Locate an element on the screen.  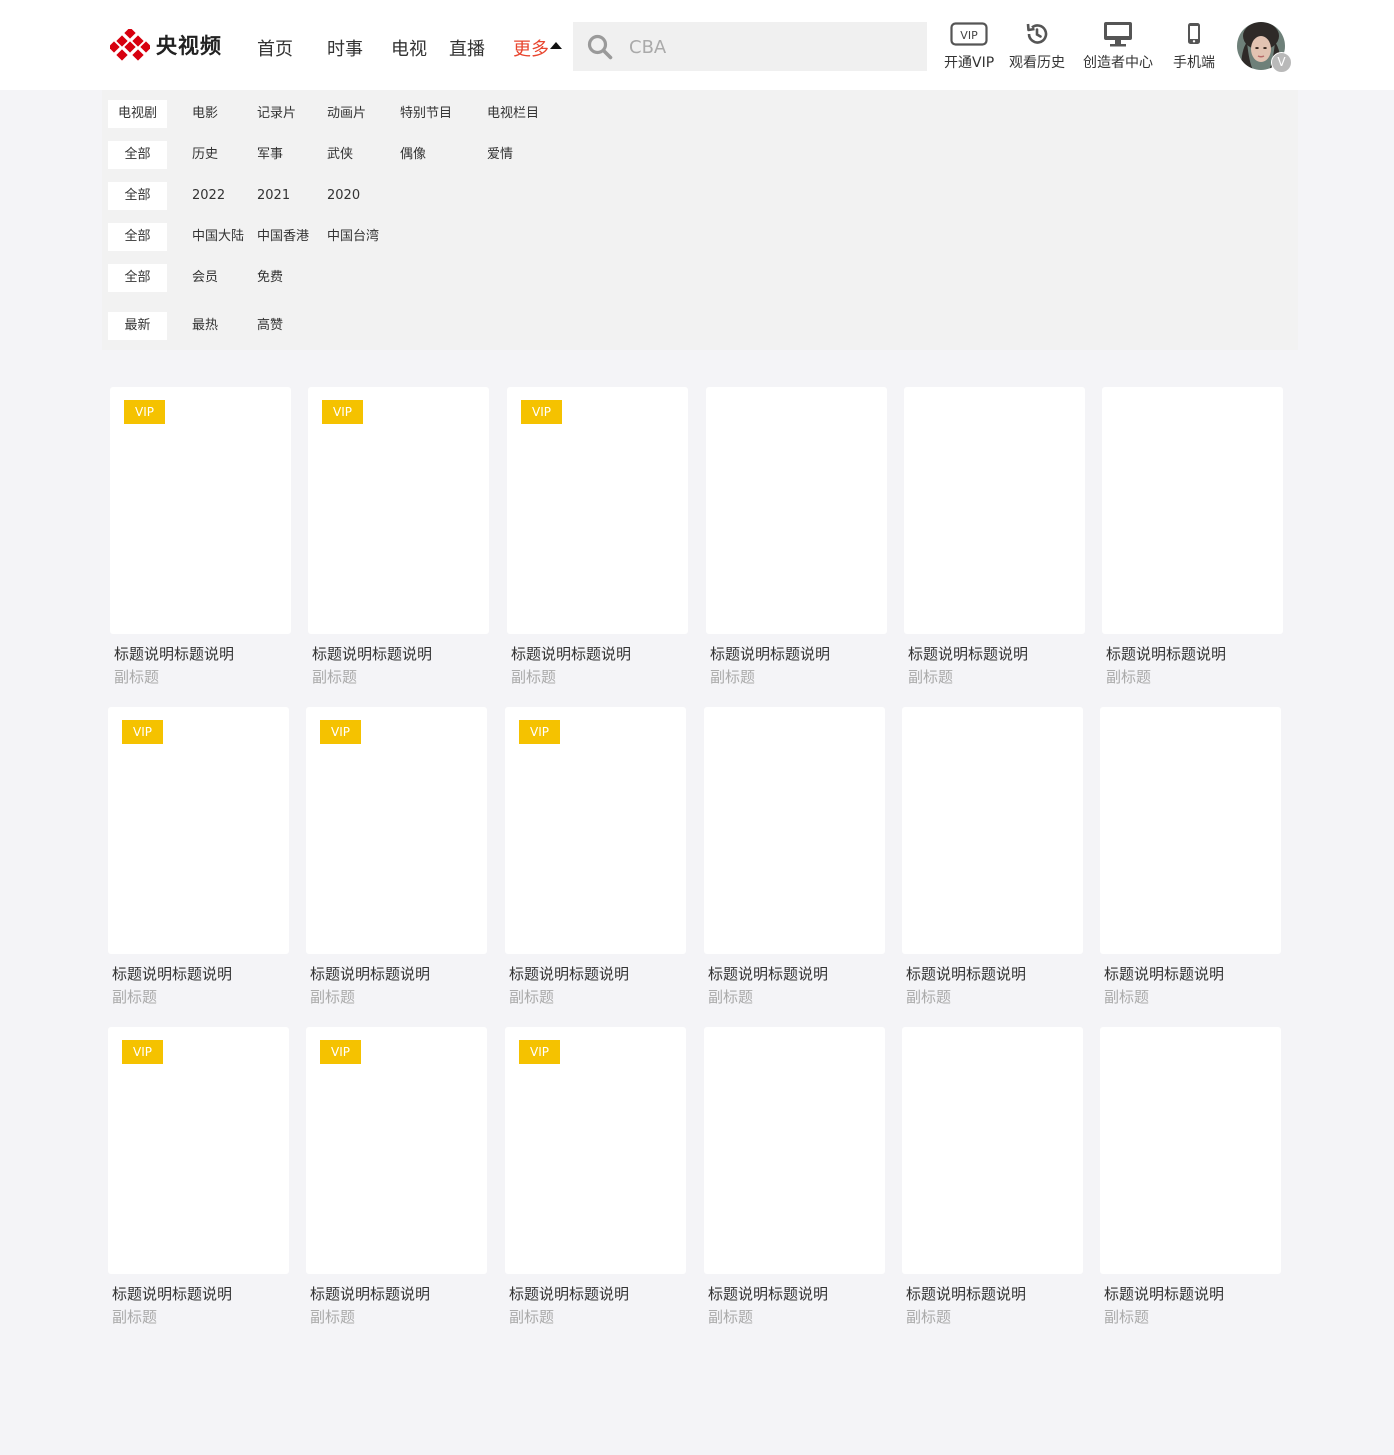
nav-live: 直播 is located at coordinates (467, 48).